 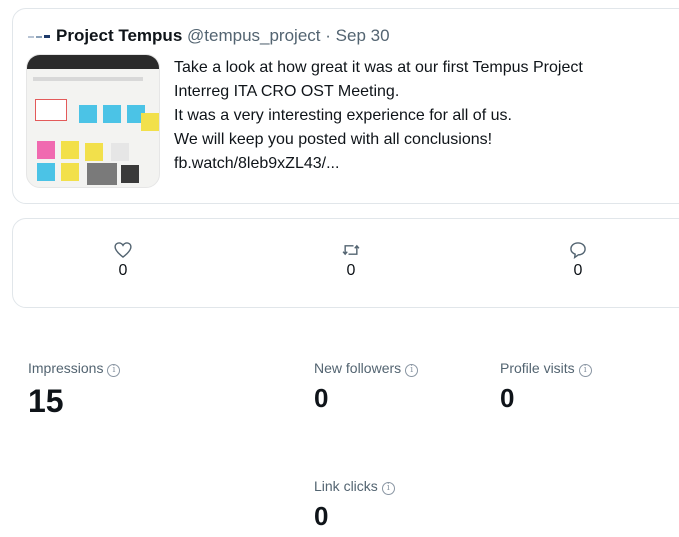 I want to click on tweet-header: Project Tempus @tempus_project · Sep 30, so click(x=209, y=36).